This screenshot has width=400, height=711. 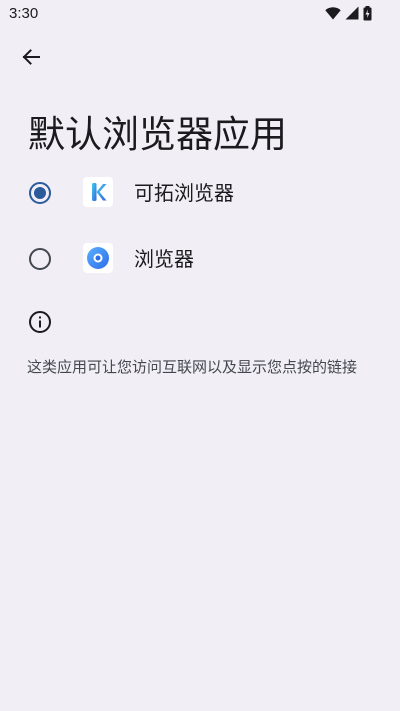 I want to click on status-icons, so click(x=348, y=13).